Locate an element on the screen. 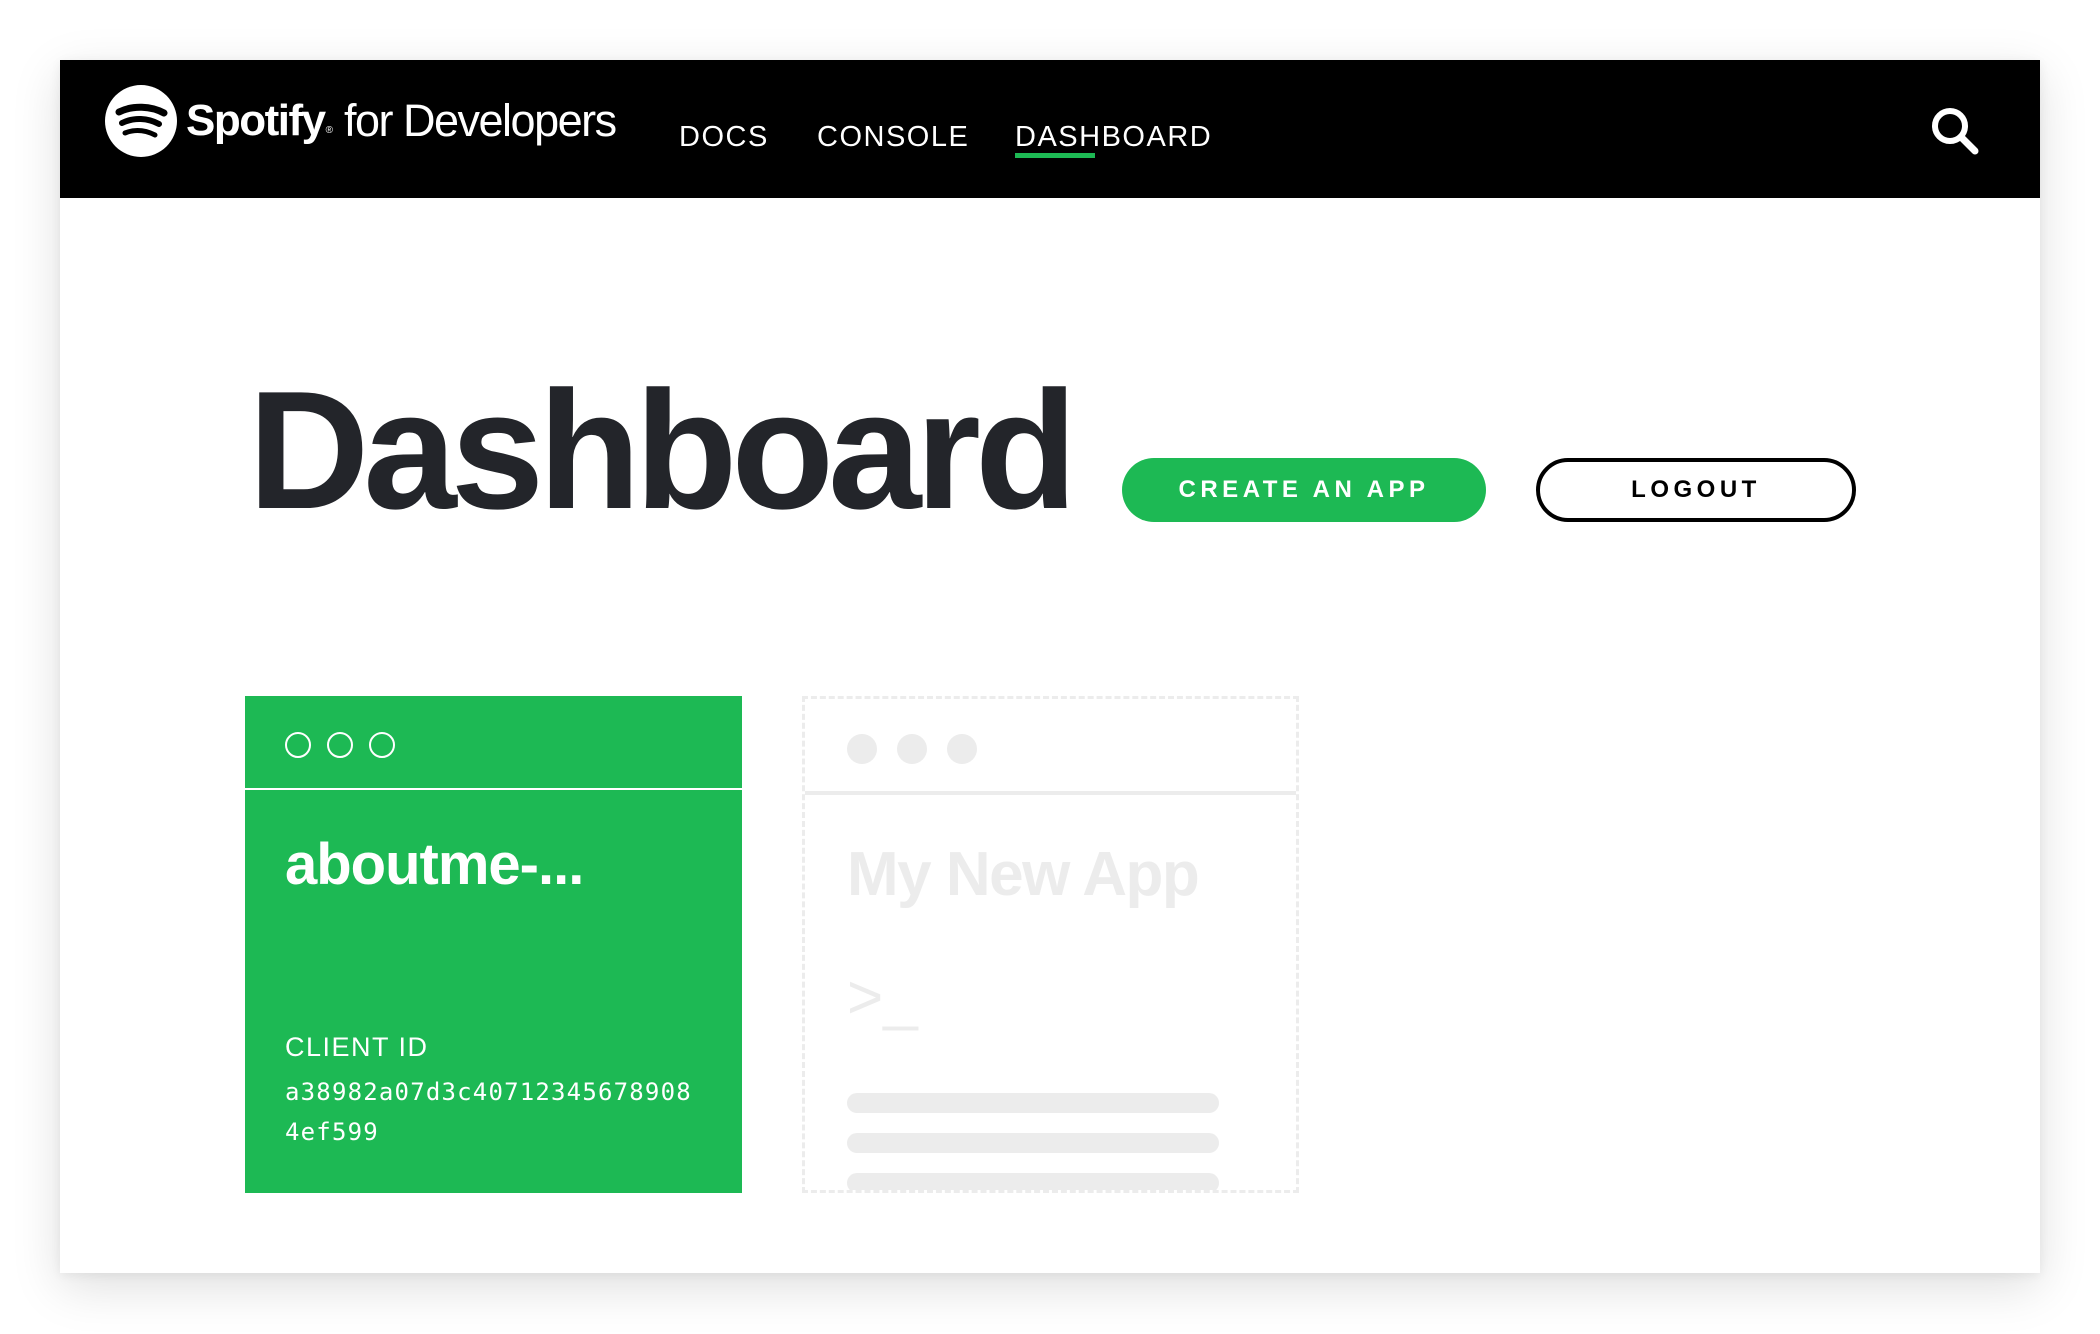 The image size is (2100, 1334). spotify-logo-icon is located at coordinates (141, 121).